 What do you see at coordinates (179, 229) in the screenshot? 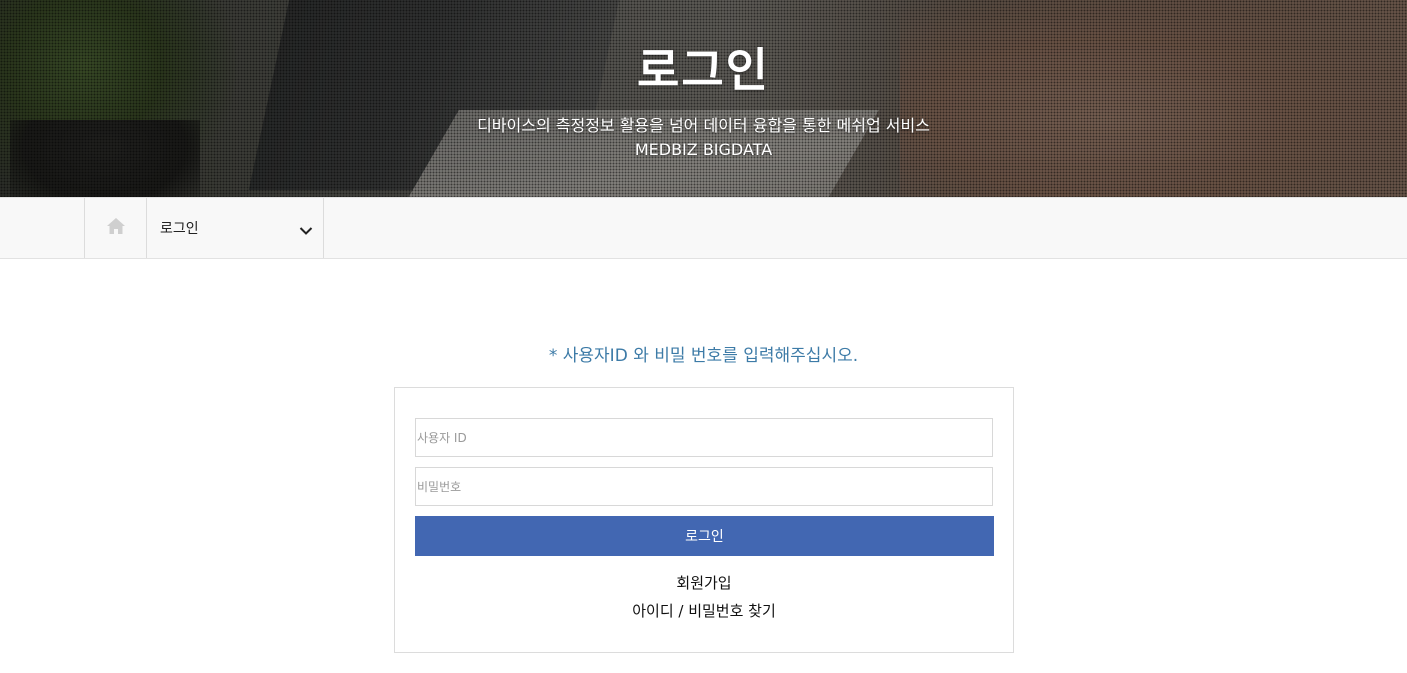
I see `breadcrumb-current: 로그인` at bounding box center [179, 229].